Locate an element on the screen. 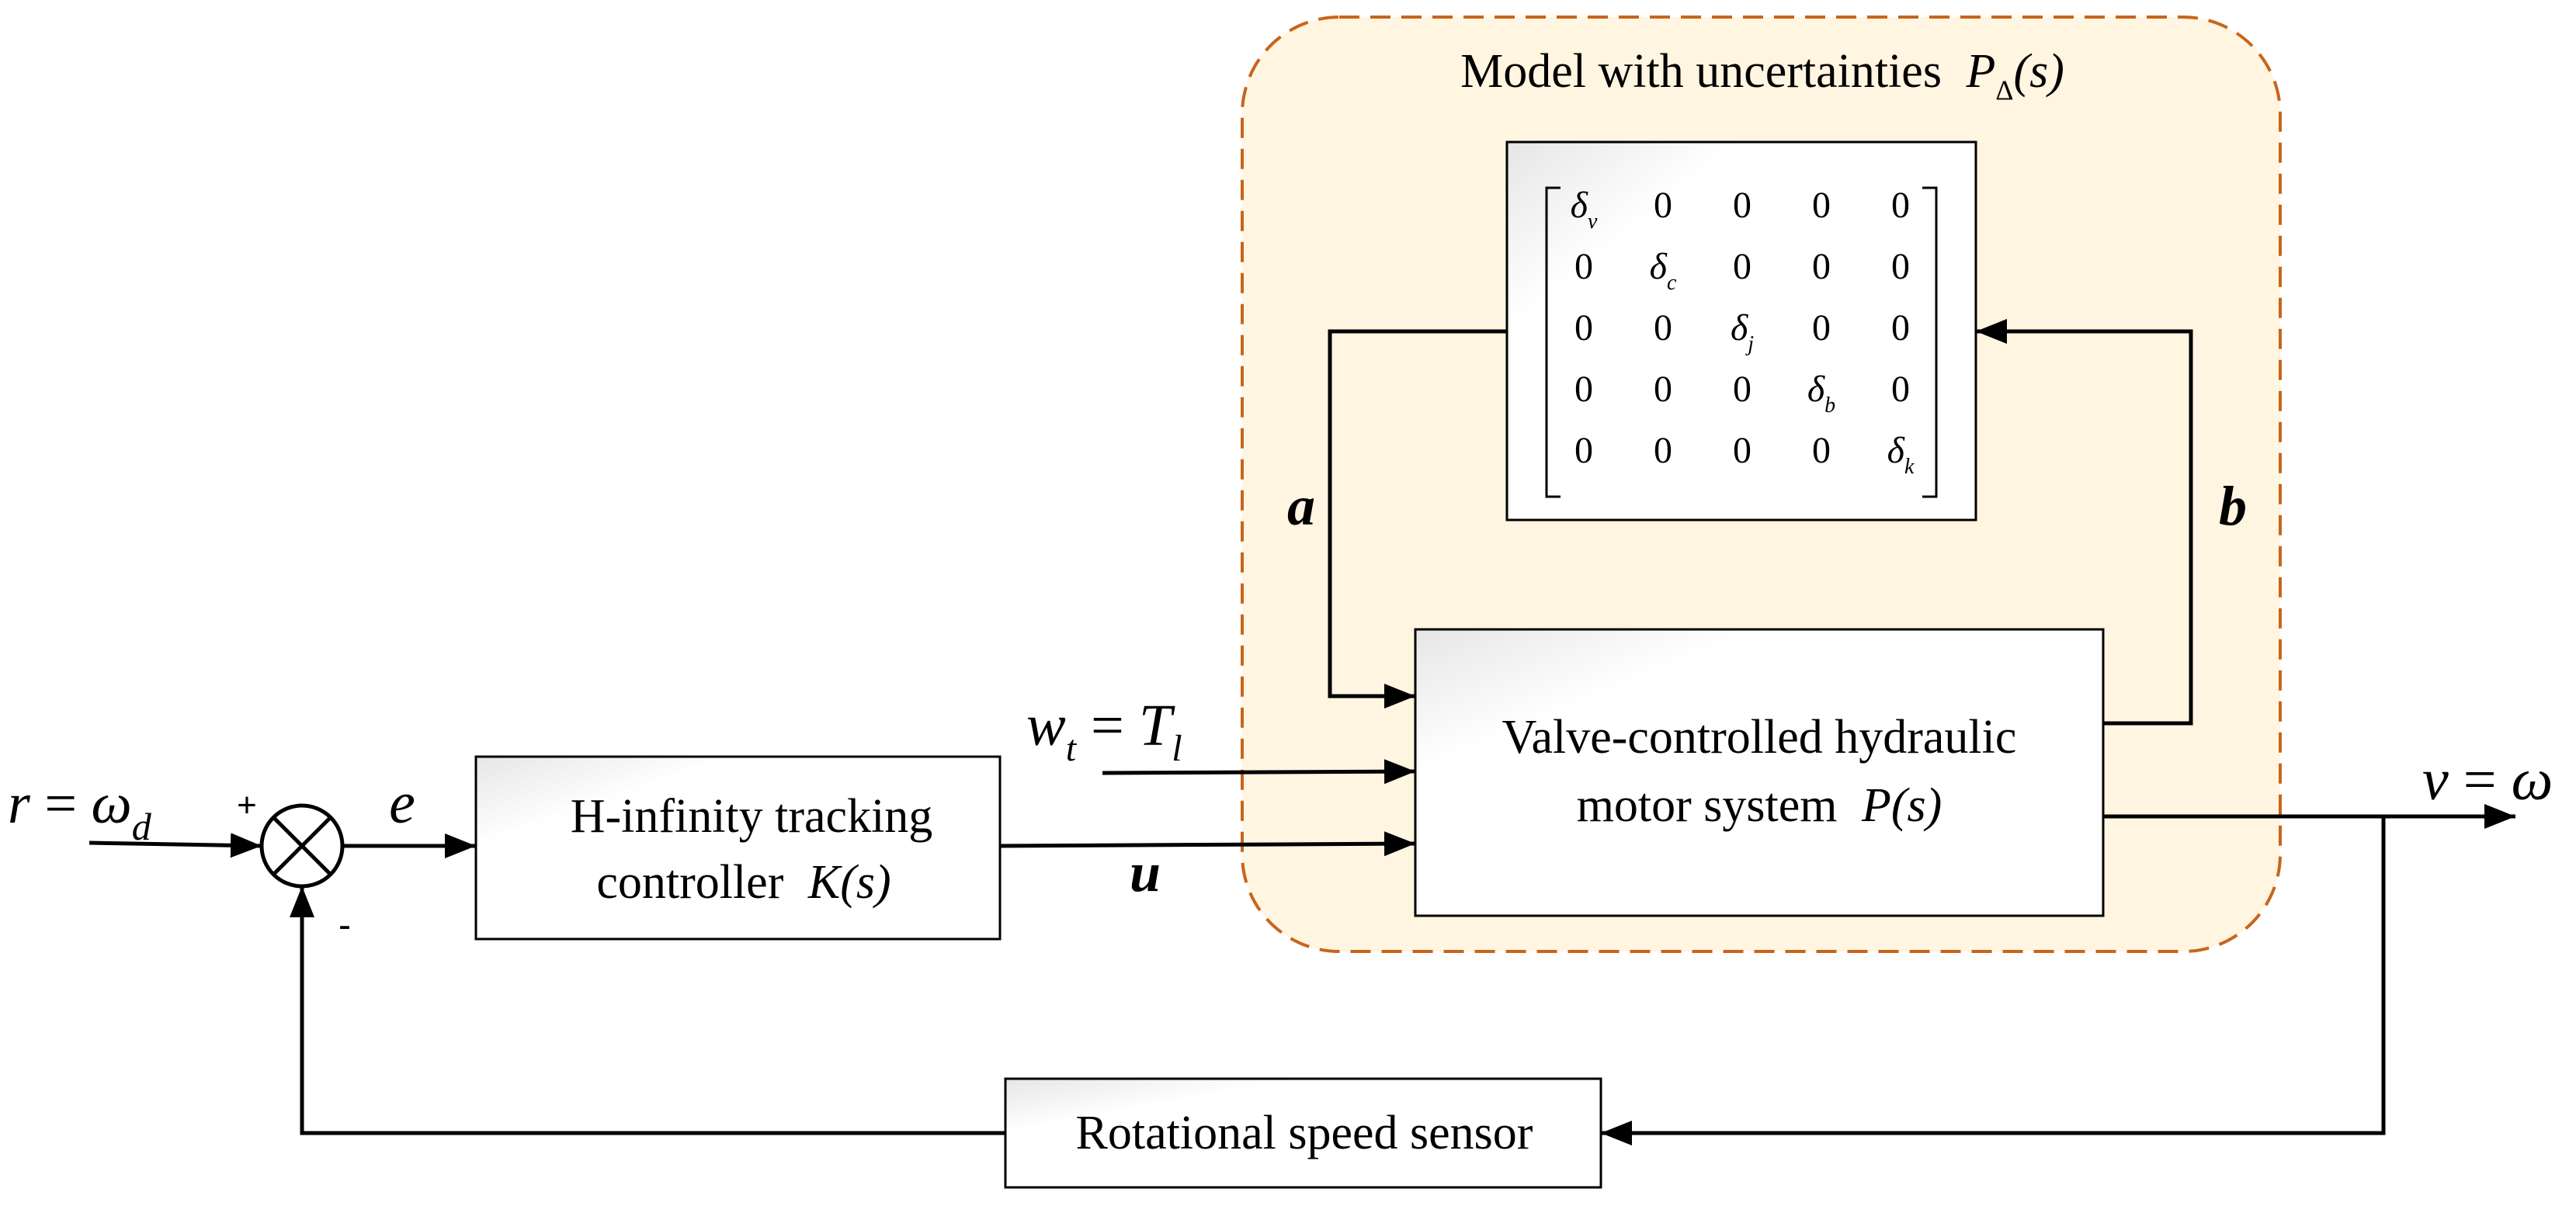  disturbance-signal-line is located at coordinates (1259, 772).